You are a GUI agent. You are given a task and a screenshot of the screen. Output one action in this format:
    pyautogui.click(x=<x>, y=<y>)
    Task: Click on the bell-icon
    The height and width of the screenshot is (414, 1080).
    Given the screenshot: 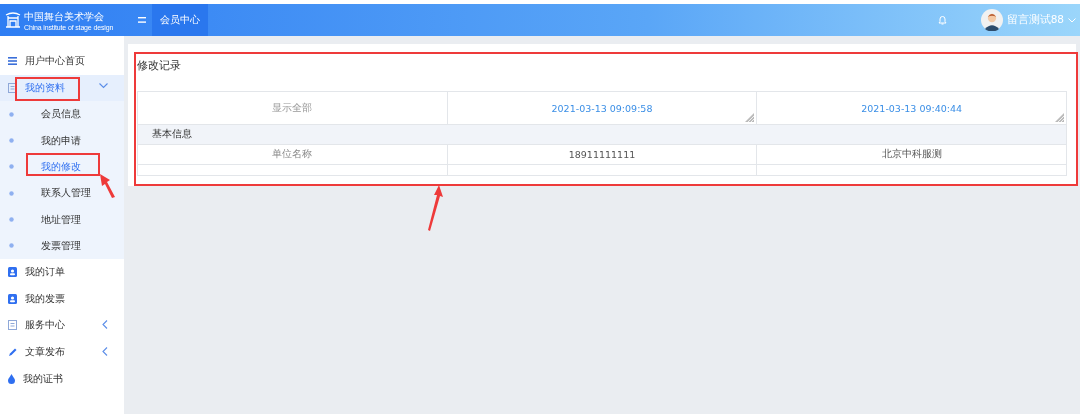 What is the action you would take?
    pyautogui.click(x=942, y=20)
    